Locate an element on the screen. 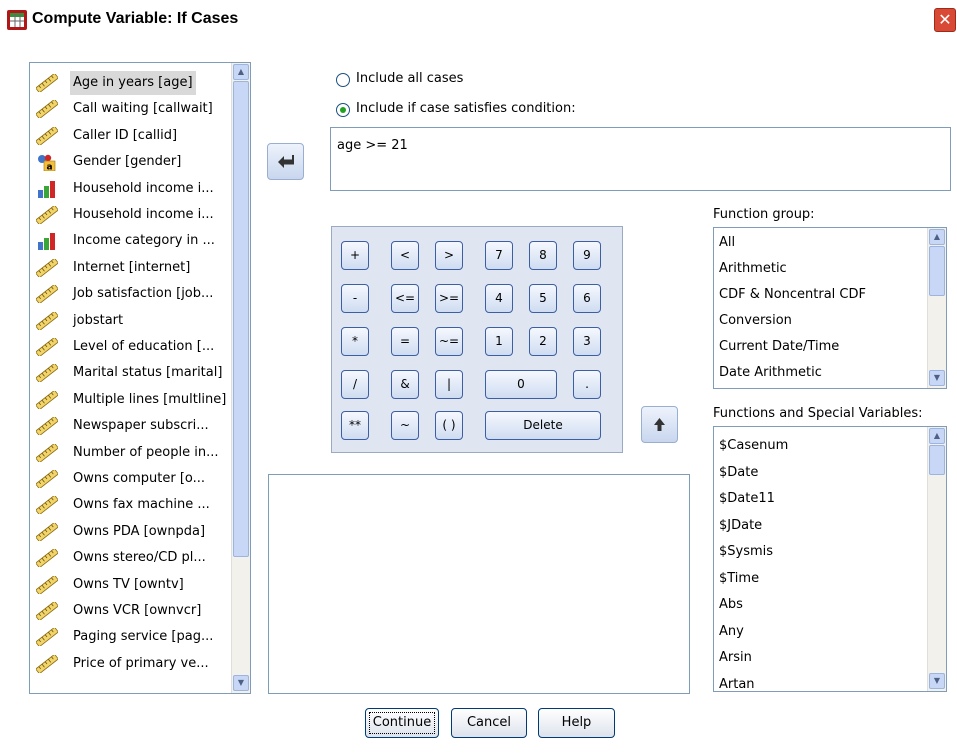 The width and height of the screenshot is (957, 756). keypad-key: ~= is located at coordinates (449, 341).